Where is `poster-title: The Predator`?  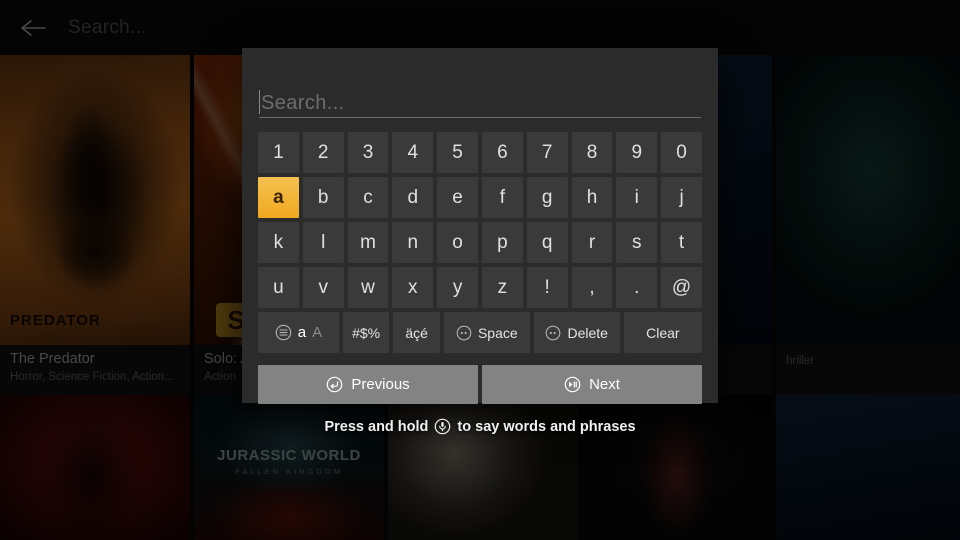 poster-title: The Predator is located at coordinates (52, 359).